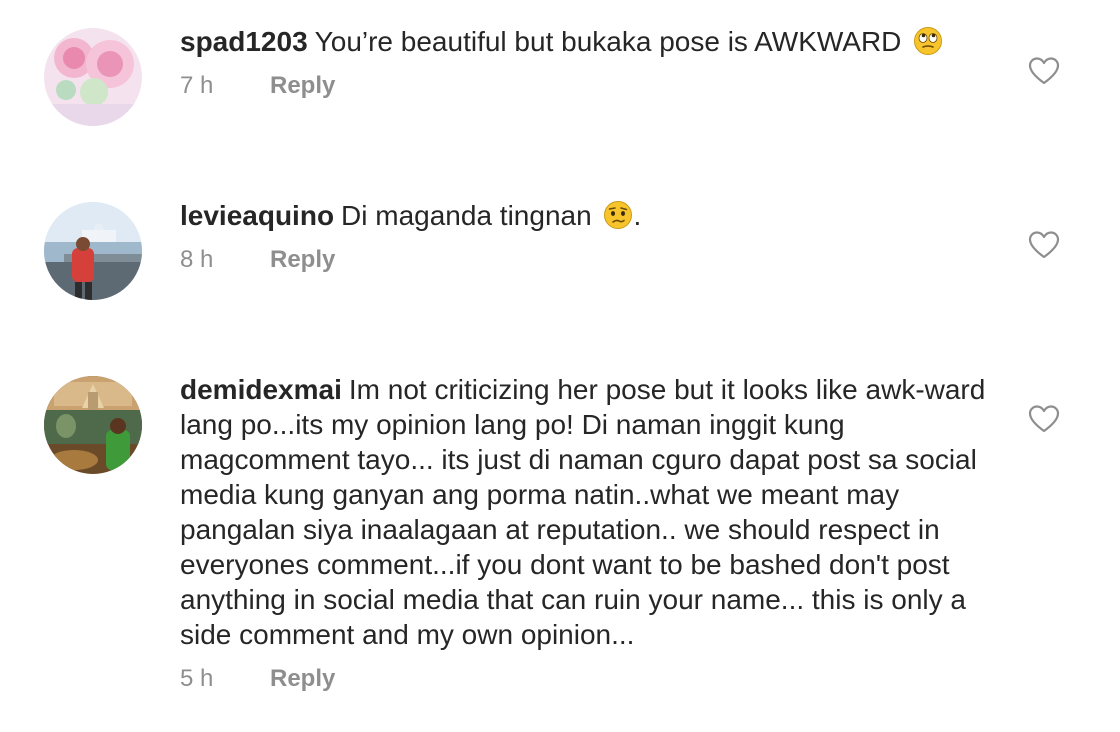 The height and width of the screenshot is (732, 1120). I want to click on comment-body: levieaquino Di maganda tingnan . 8 h Reply, so click(590, 236).